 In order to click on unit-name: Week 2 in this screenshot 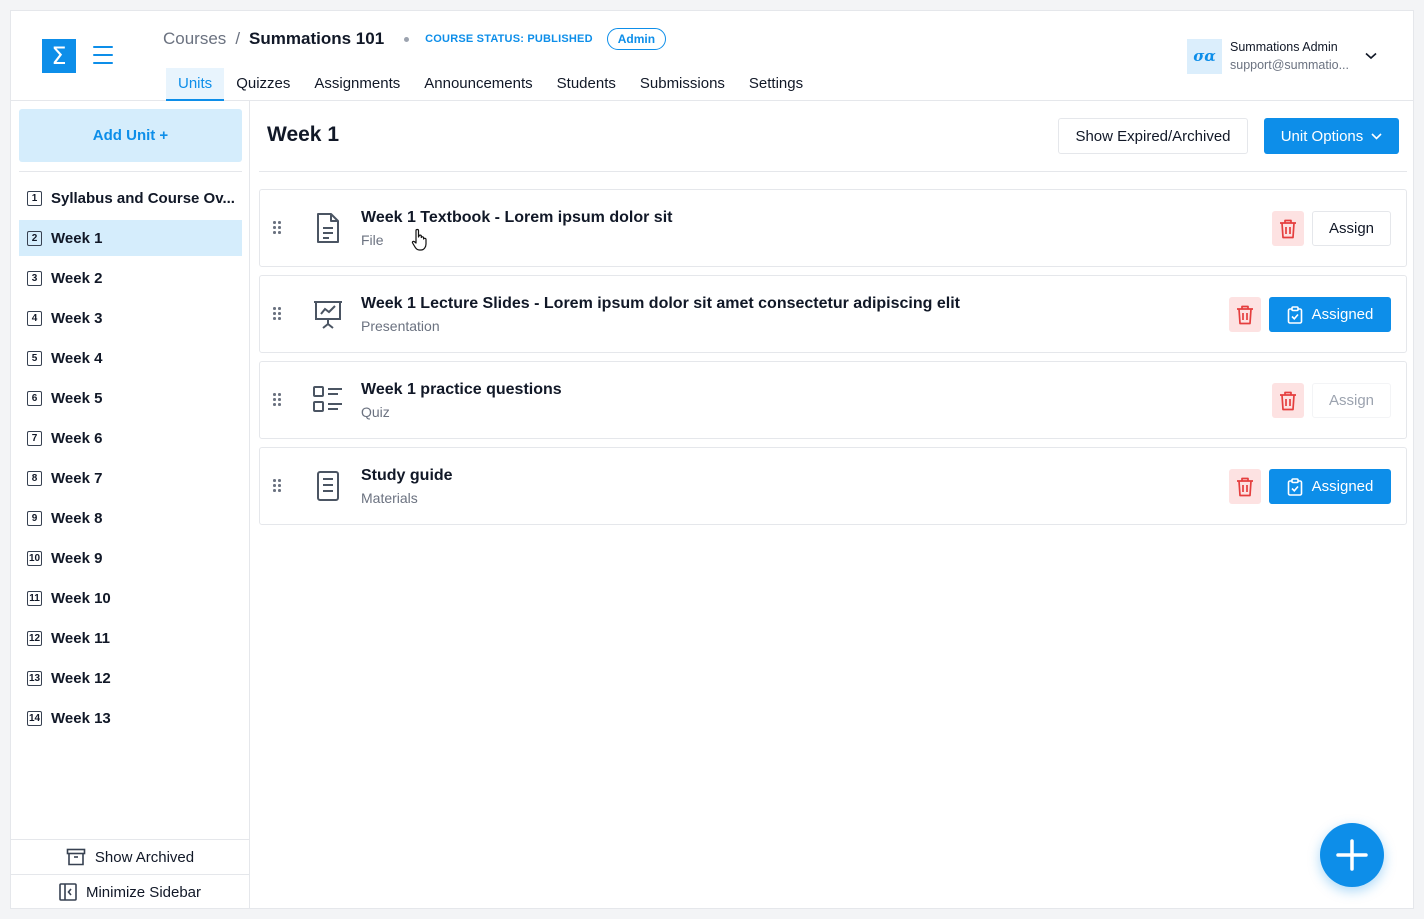, I will do `click(77, 278)`.